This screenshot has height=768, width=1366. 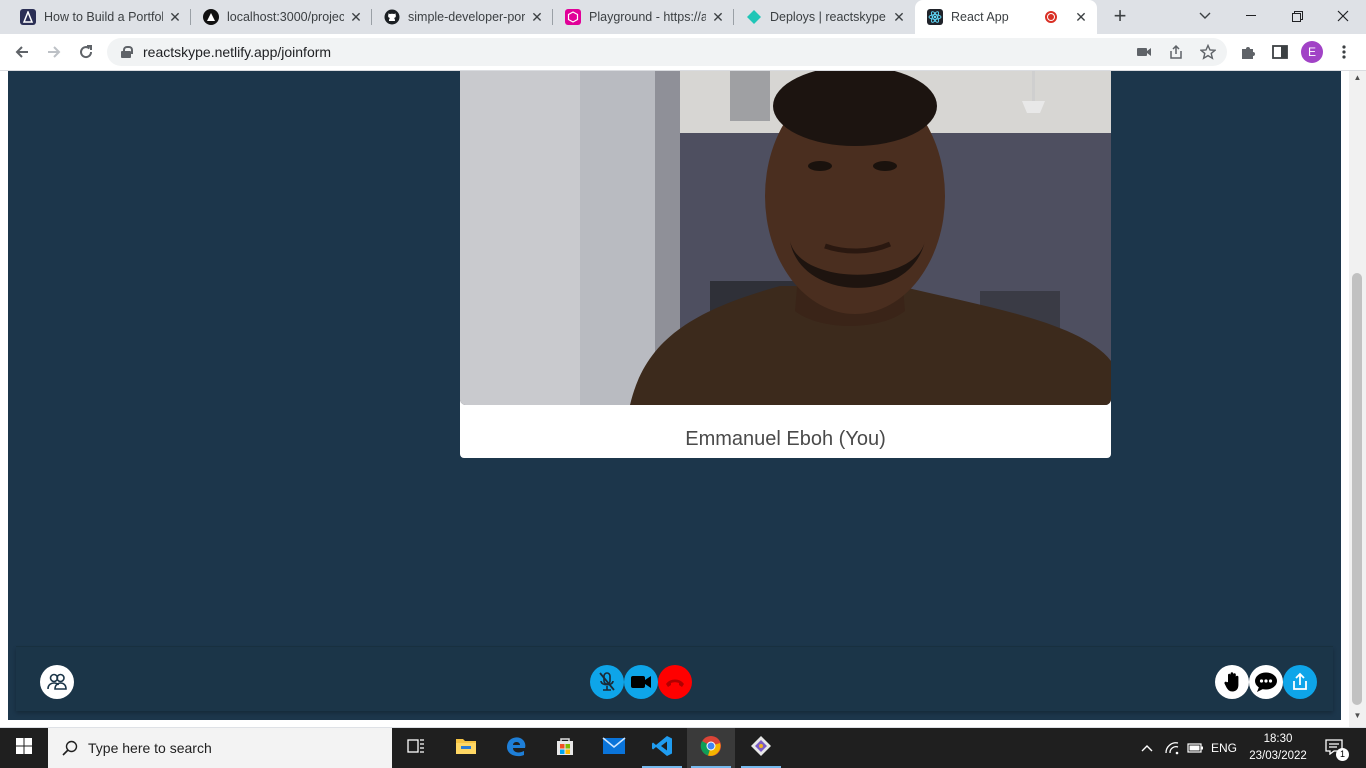 I want to click on browser-menu-icon, so click(x=1344, y=52).